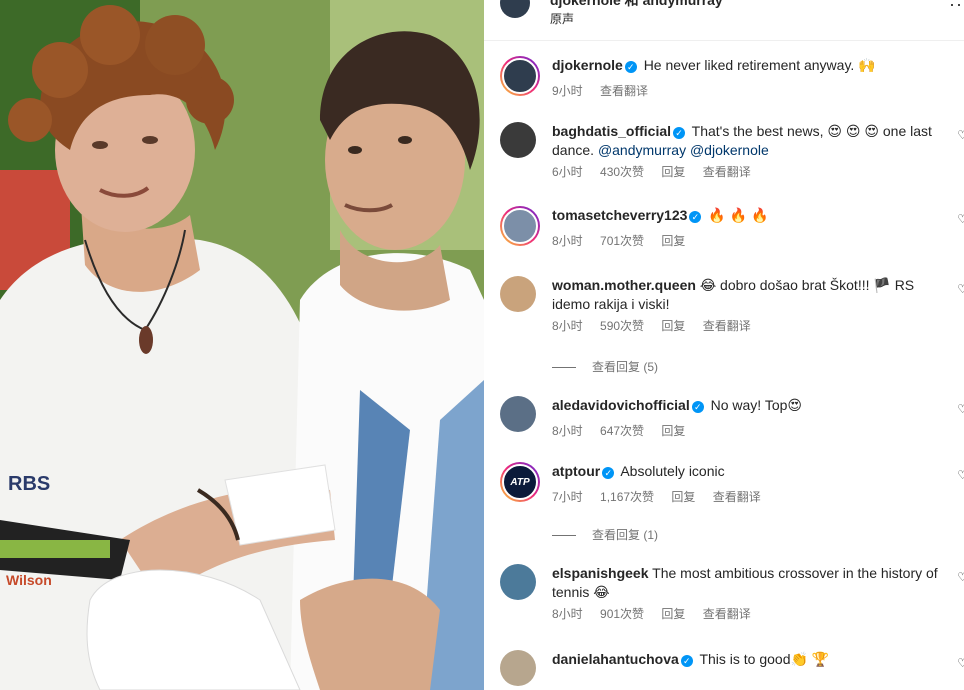 This screenshot has height=690, width=964. What do you see at coordinates (672, 471) in the screenshot?
I see `comment-text: Absolutely iconic` at bounding box center [672, 471].